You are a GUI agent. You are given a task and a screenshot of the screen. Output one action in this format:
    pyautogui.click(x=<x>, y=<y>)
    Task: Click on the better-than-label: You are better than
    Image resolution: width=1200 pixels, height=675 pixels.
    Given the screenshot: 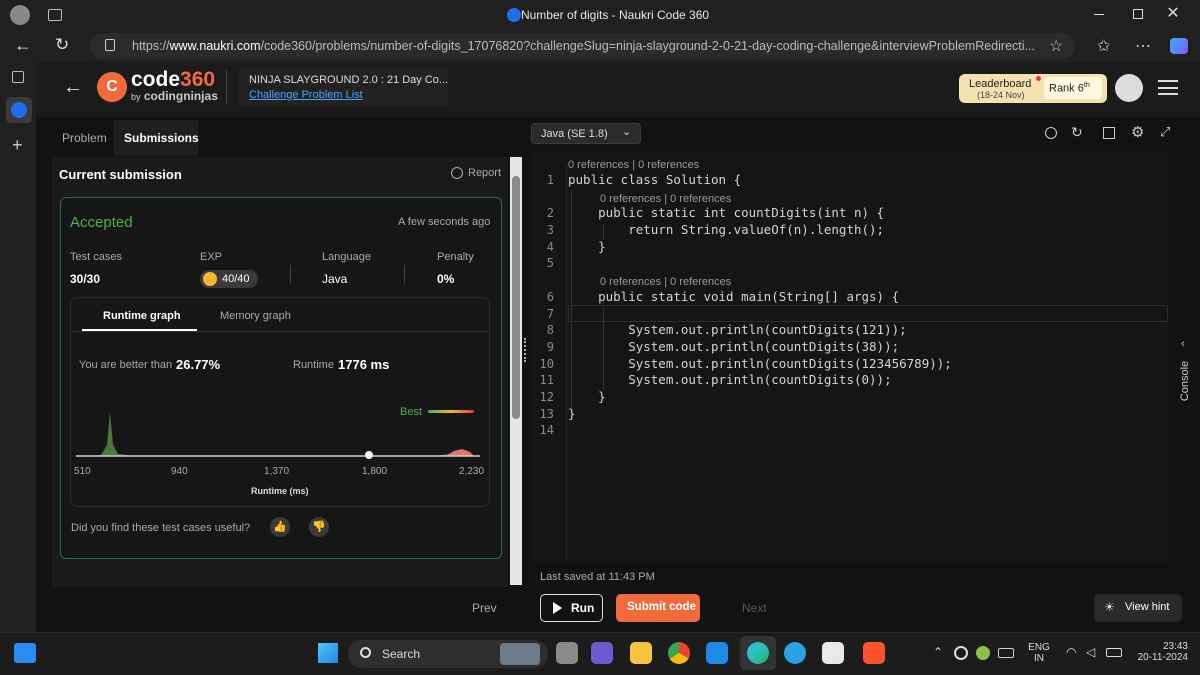 What is the action you would take?
    pyautogui.click(x=126, y=365)
    